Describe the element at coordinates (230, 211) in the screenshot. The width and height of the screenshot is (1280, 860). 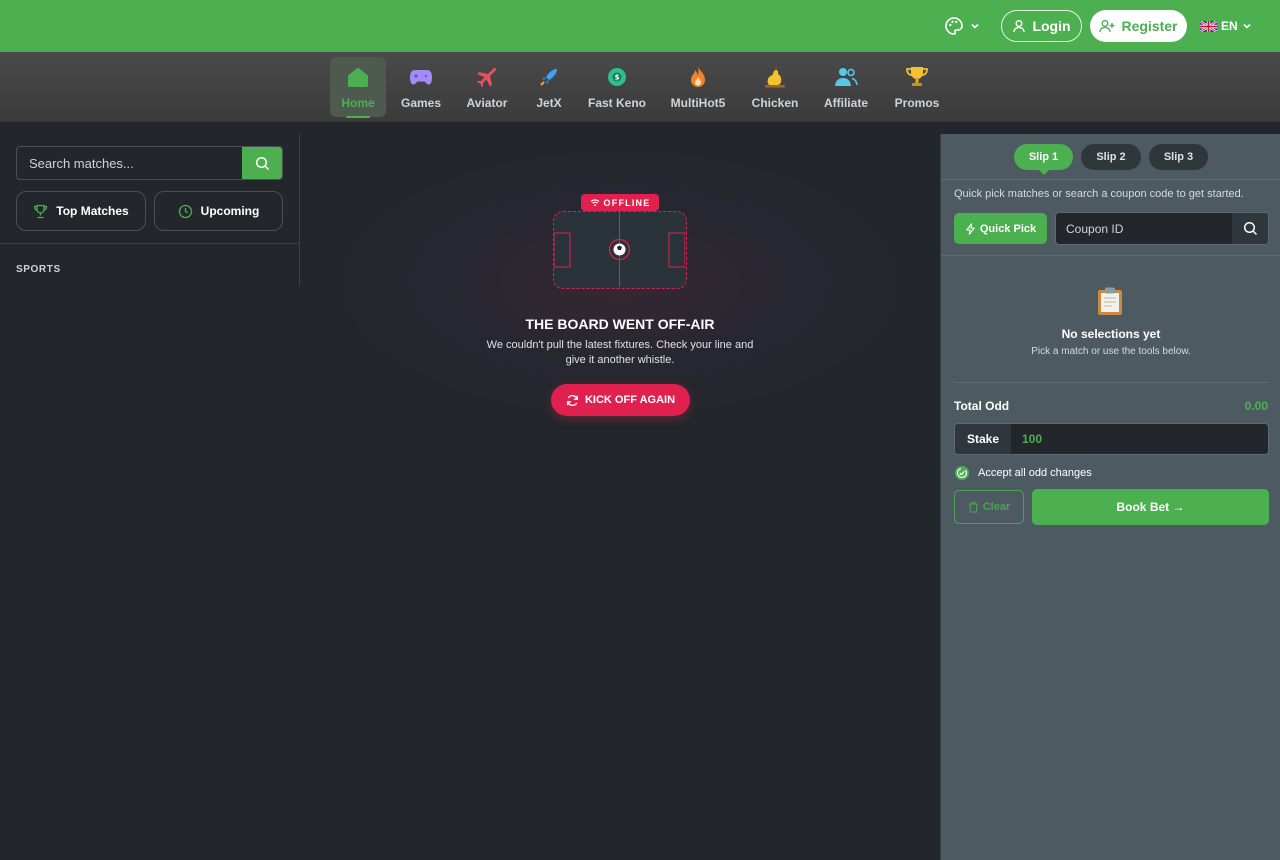
I see `upcoming-label: Upcoming` at that location.